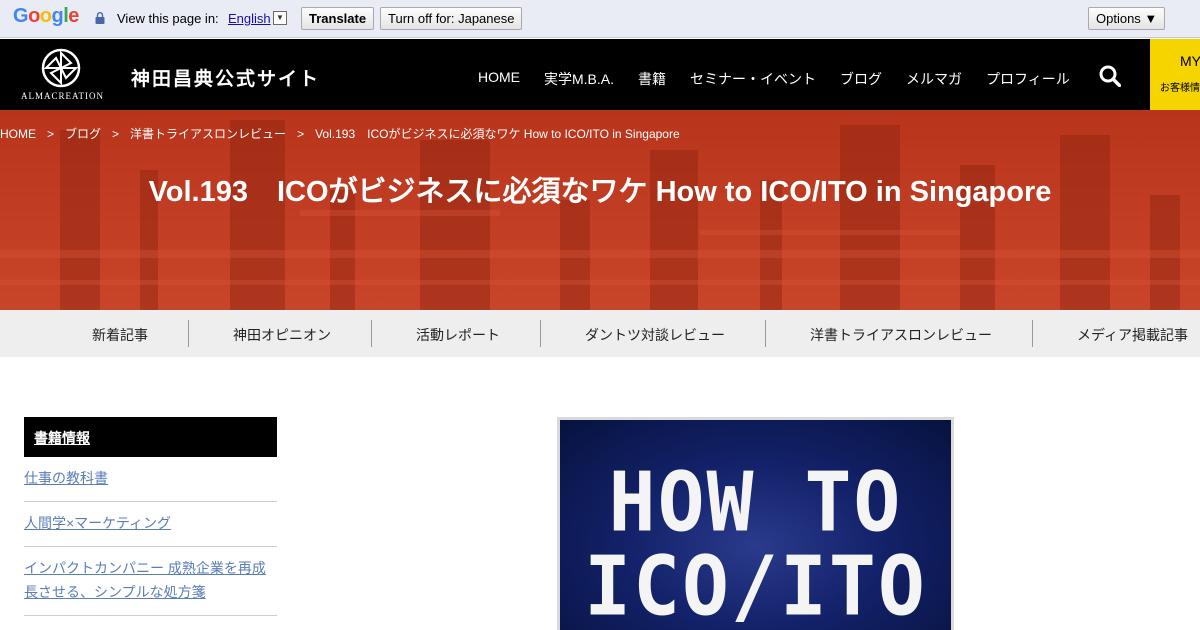 The height and width of the screenshot is (630, 1200). Describe the element at coordinates (145, 568) in the screenshot. I see `sidebar-link-line: インパクトカンパニー 成熟企業を再成` at that location.